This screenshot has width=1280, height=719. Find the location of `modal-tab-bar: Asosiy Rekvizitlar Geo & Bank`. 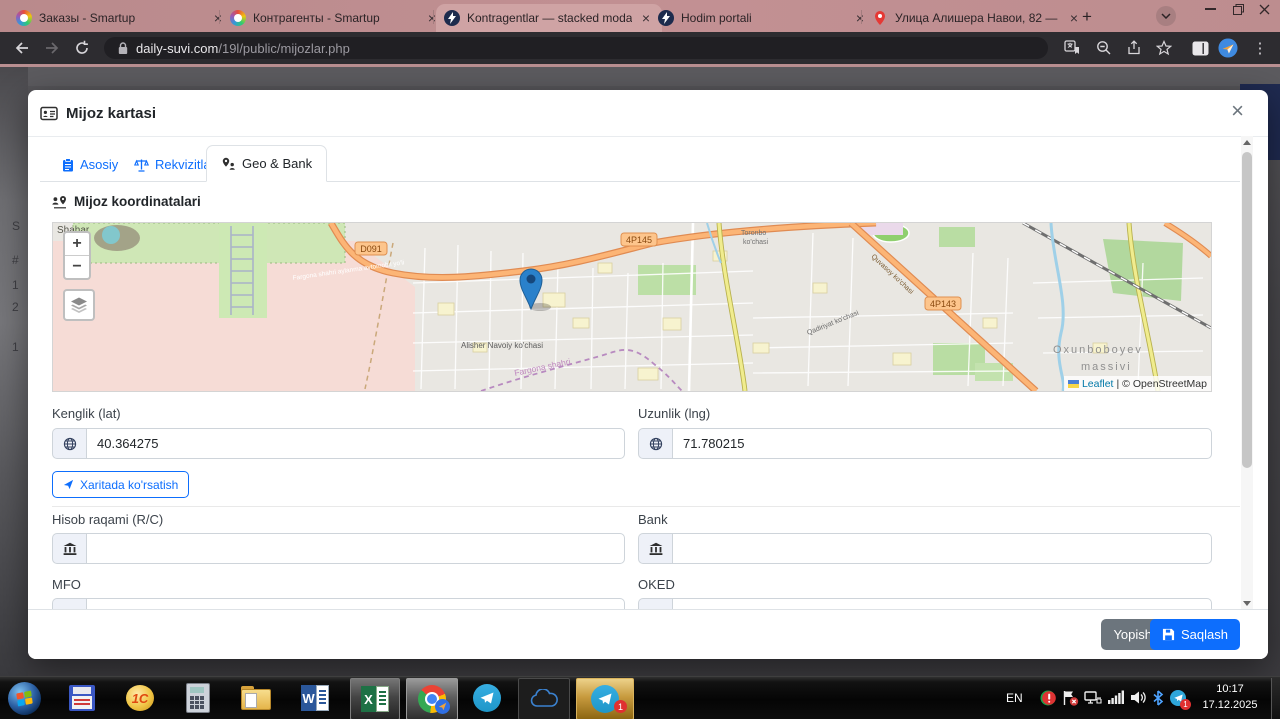

modal-tab-bar: Asosiy Rekvizitlar Geo & Bank is located at coordinates (648, 159).